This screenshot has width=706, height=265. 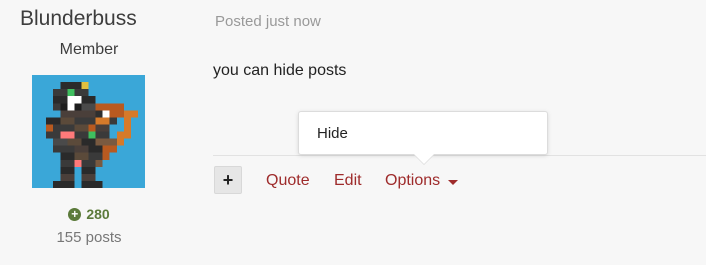 I want to click on quote-button: Quote, so click(x=288, y=181).